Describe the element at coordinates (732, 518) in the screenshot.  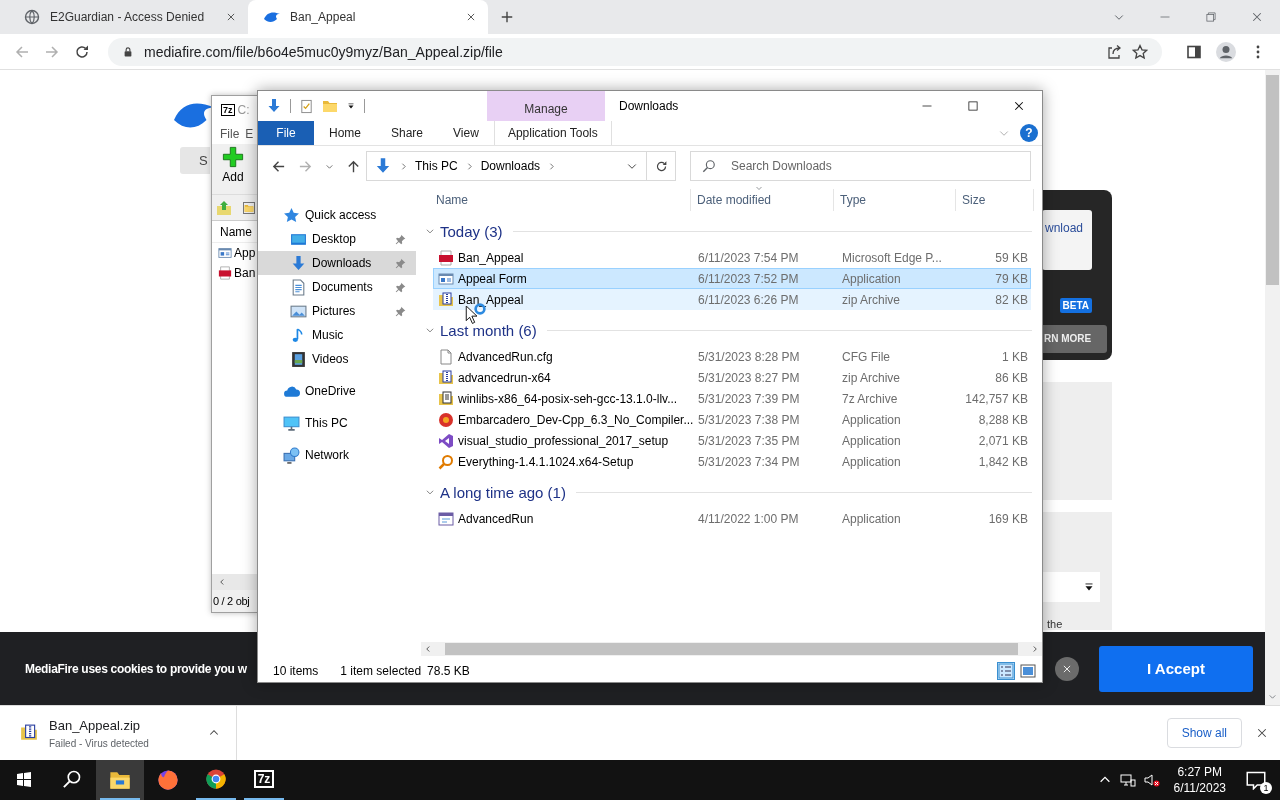
I see `file-row: AdvancedRun 4/11/2022 1:00 PM Application 169 KB` at that location.